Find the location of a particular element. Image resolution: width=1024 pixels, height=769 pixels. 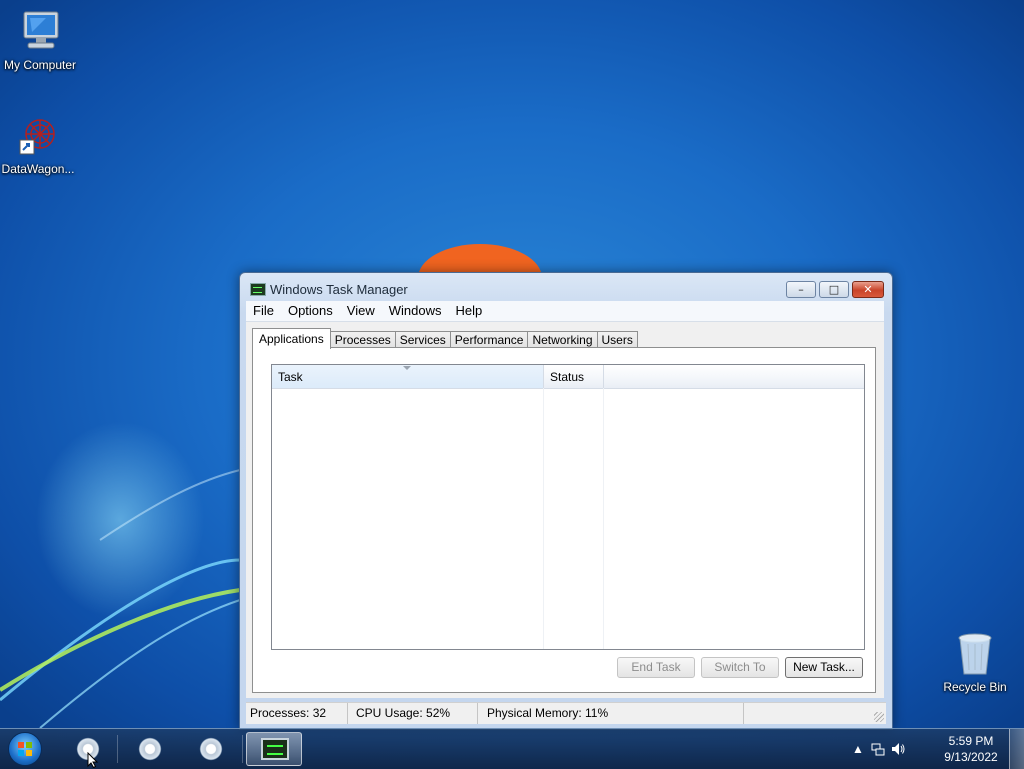

datawagon-icon is located at coordinates (38, 136).